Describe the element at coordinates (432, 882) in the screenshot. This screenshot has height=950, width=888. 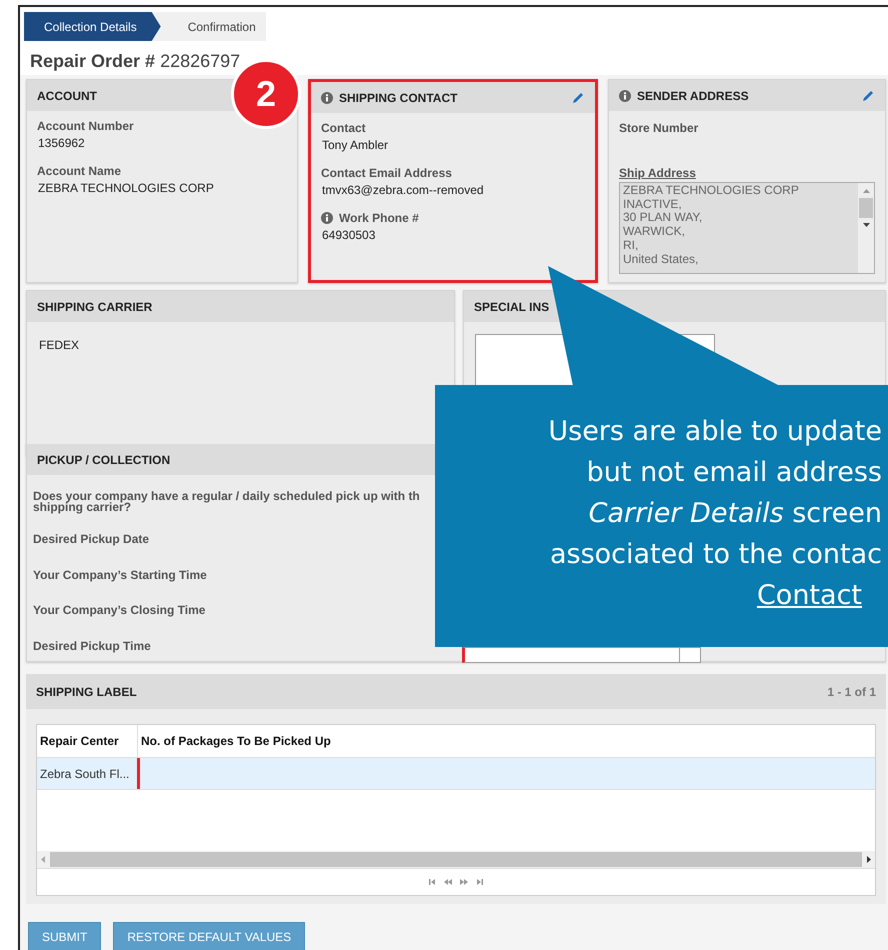
I see `first-page-icon` at that location.